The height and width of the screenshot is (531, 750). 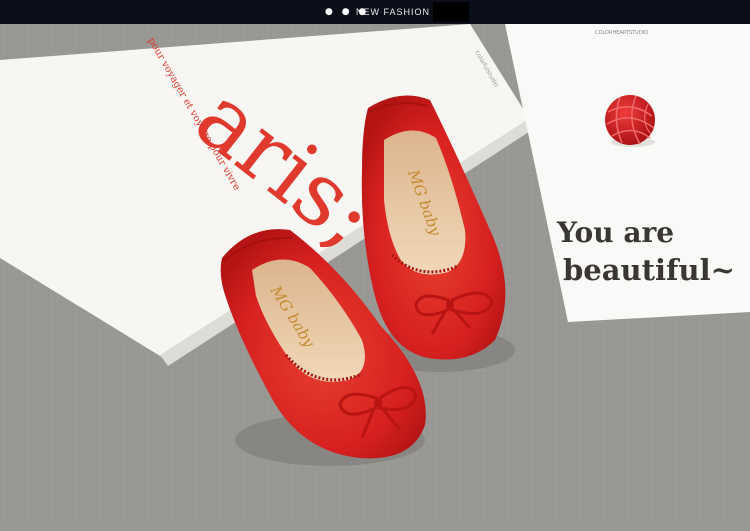 What do you see at coordinates (451, 12) in the screenshot?
I see `banner-black-block` at bounding box center [451, 12].